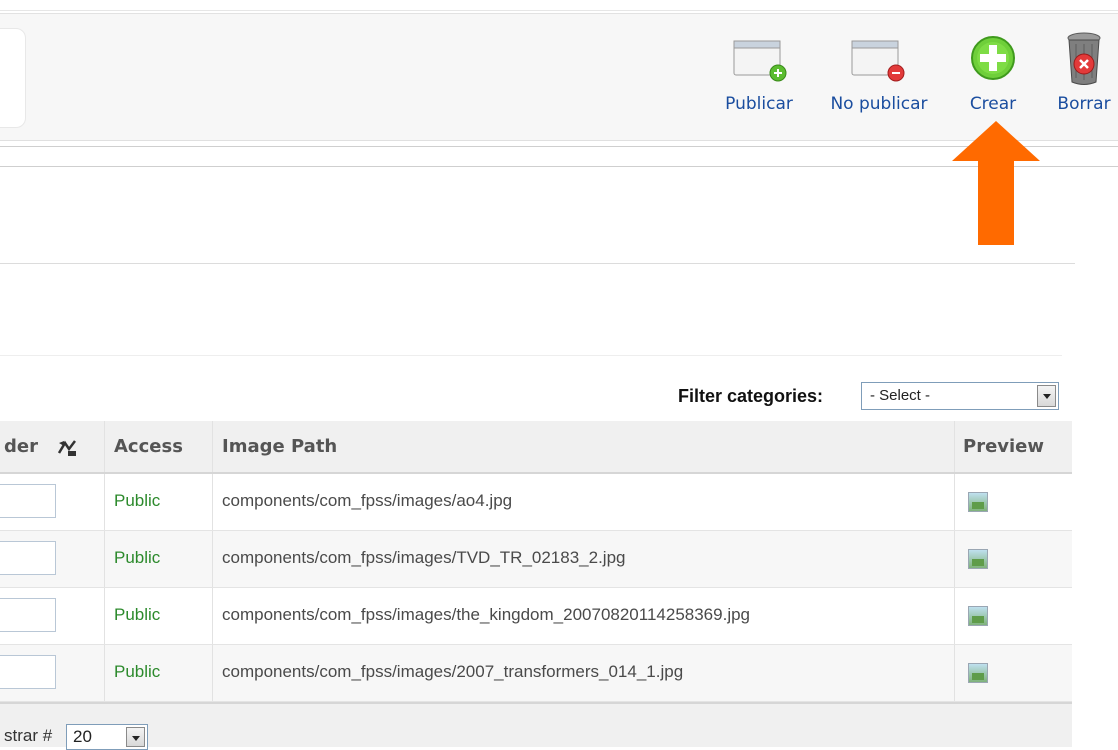 Image resolution: width=1118 pixels, height=750 pixels. What do you see at coordinates (536, 726) in the screenshot?
I see `table-footer: strar # 20` at bounding box center [536, 726].